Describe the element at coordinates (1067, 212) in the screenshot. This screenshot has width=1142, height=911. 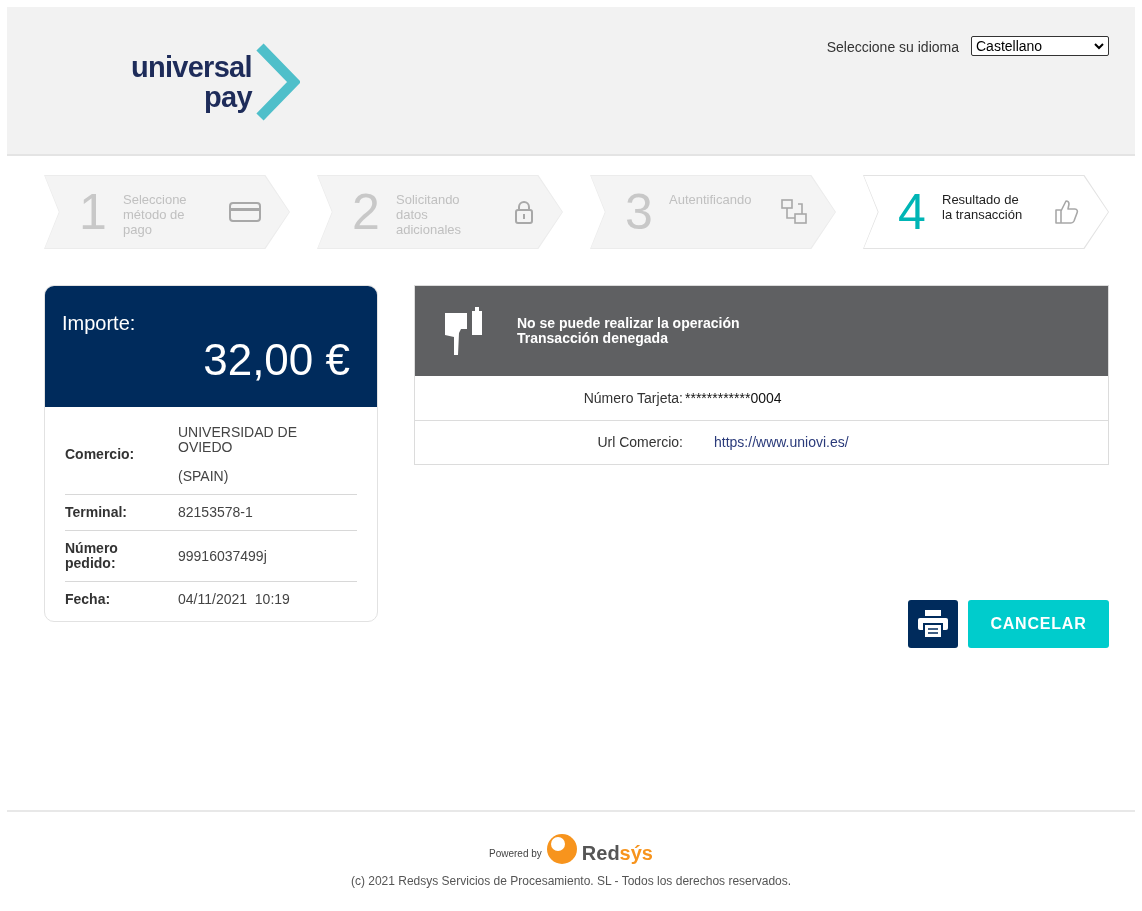
I see `thumbs-up-icon` at that location.